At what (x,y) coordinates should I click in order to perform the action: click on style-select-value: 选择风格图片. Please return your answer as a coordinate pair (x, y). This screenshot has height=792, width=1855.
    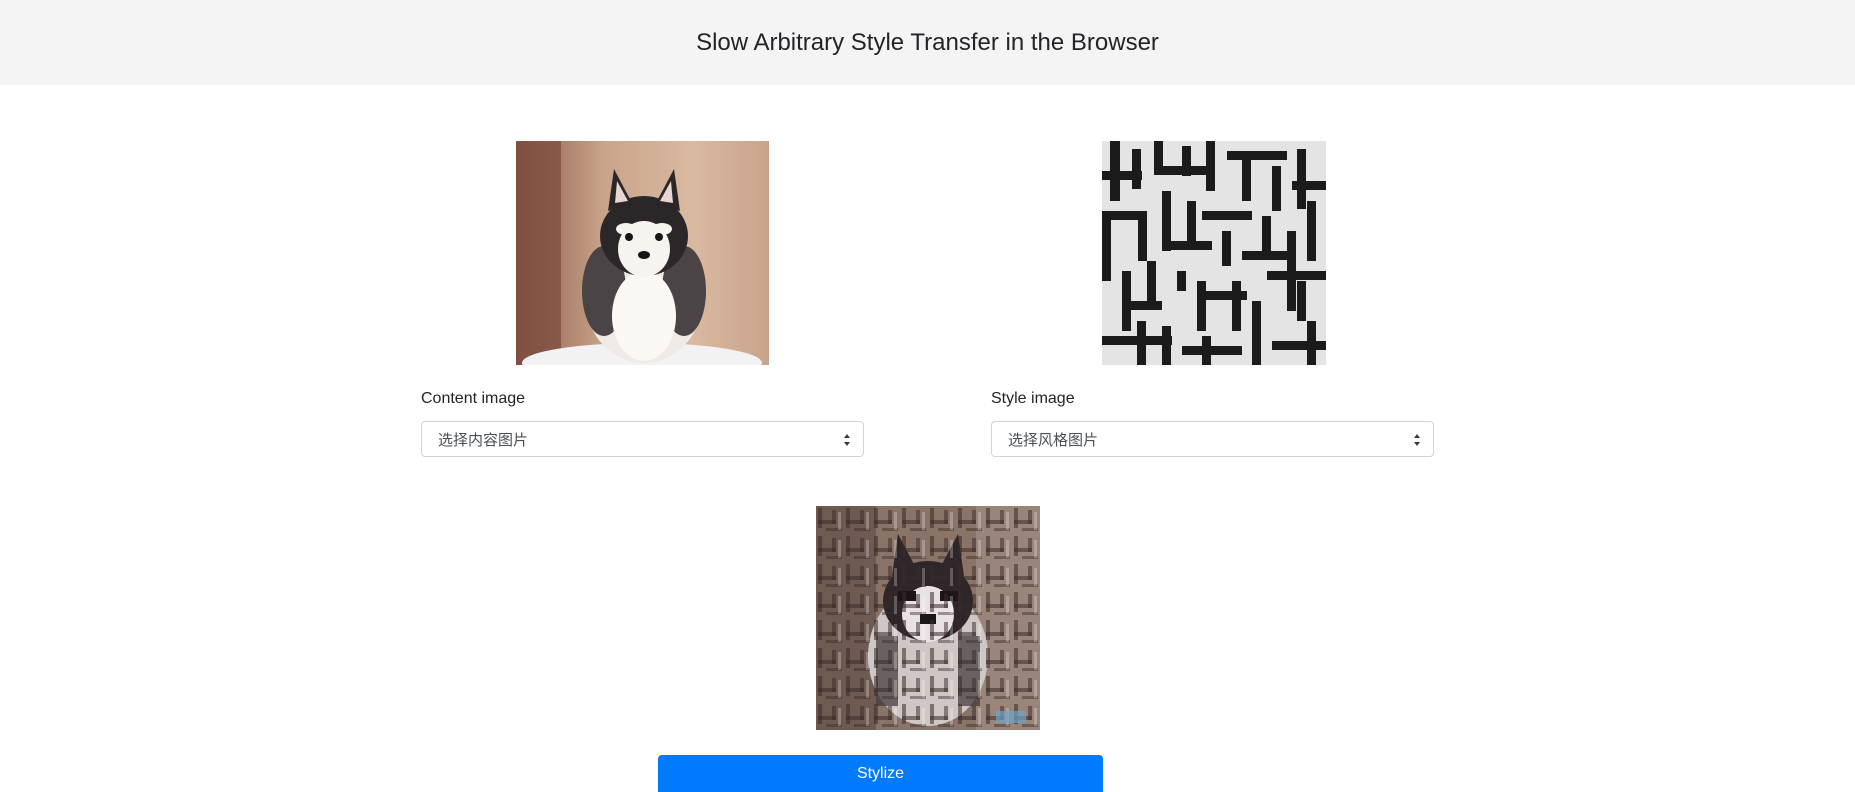
    Looking at the image, I should click on (1053, 439).